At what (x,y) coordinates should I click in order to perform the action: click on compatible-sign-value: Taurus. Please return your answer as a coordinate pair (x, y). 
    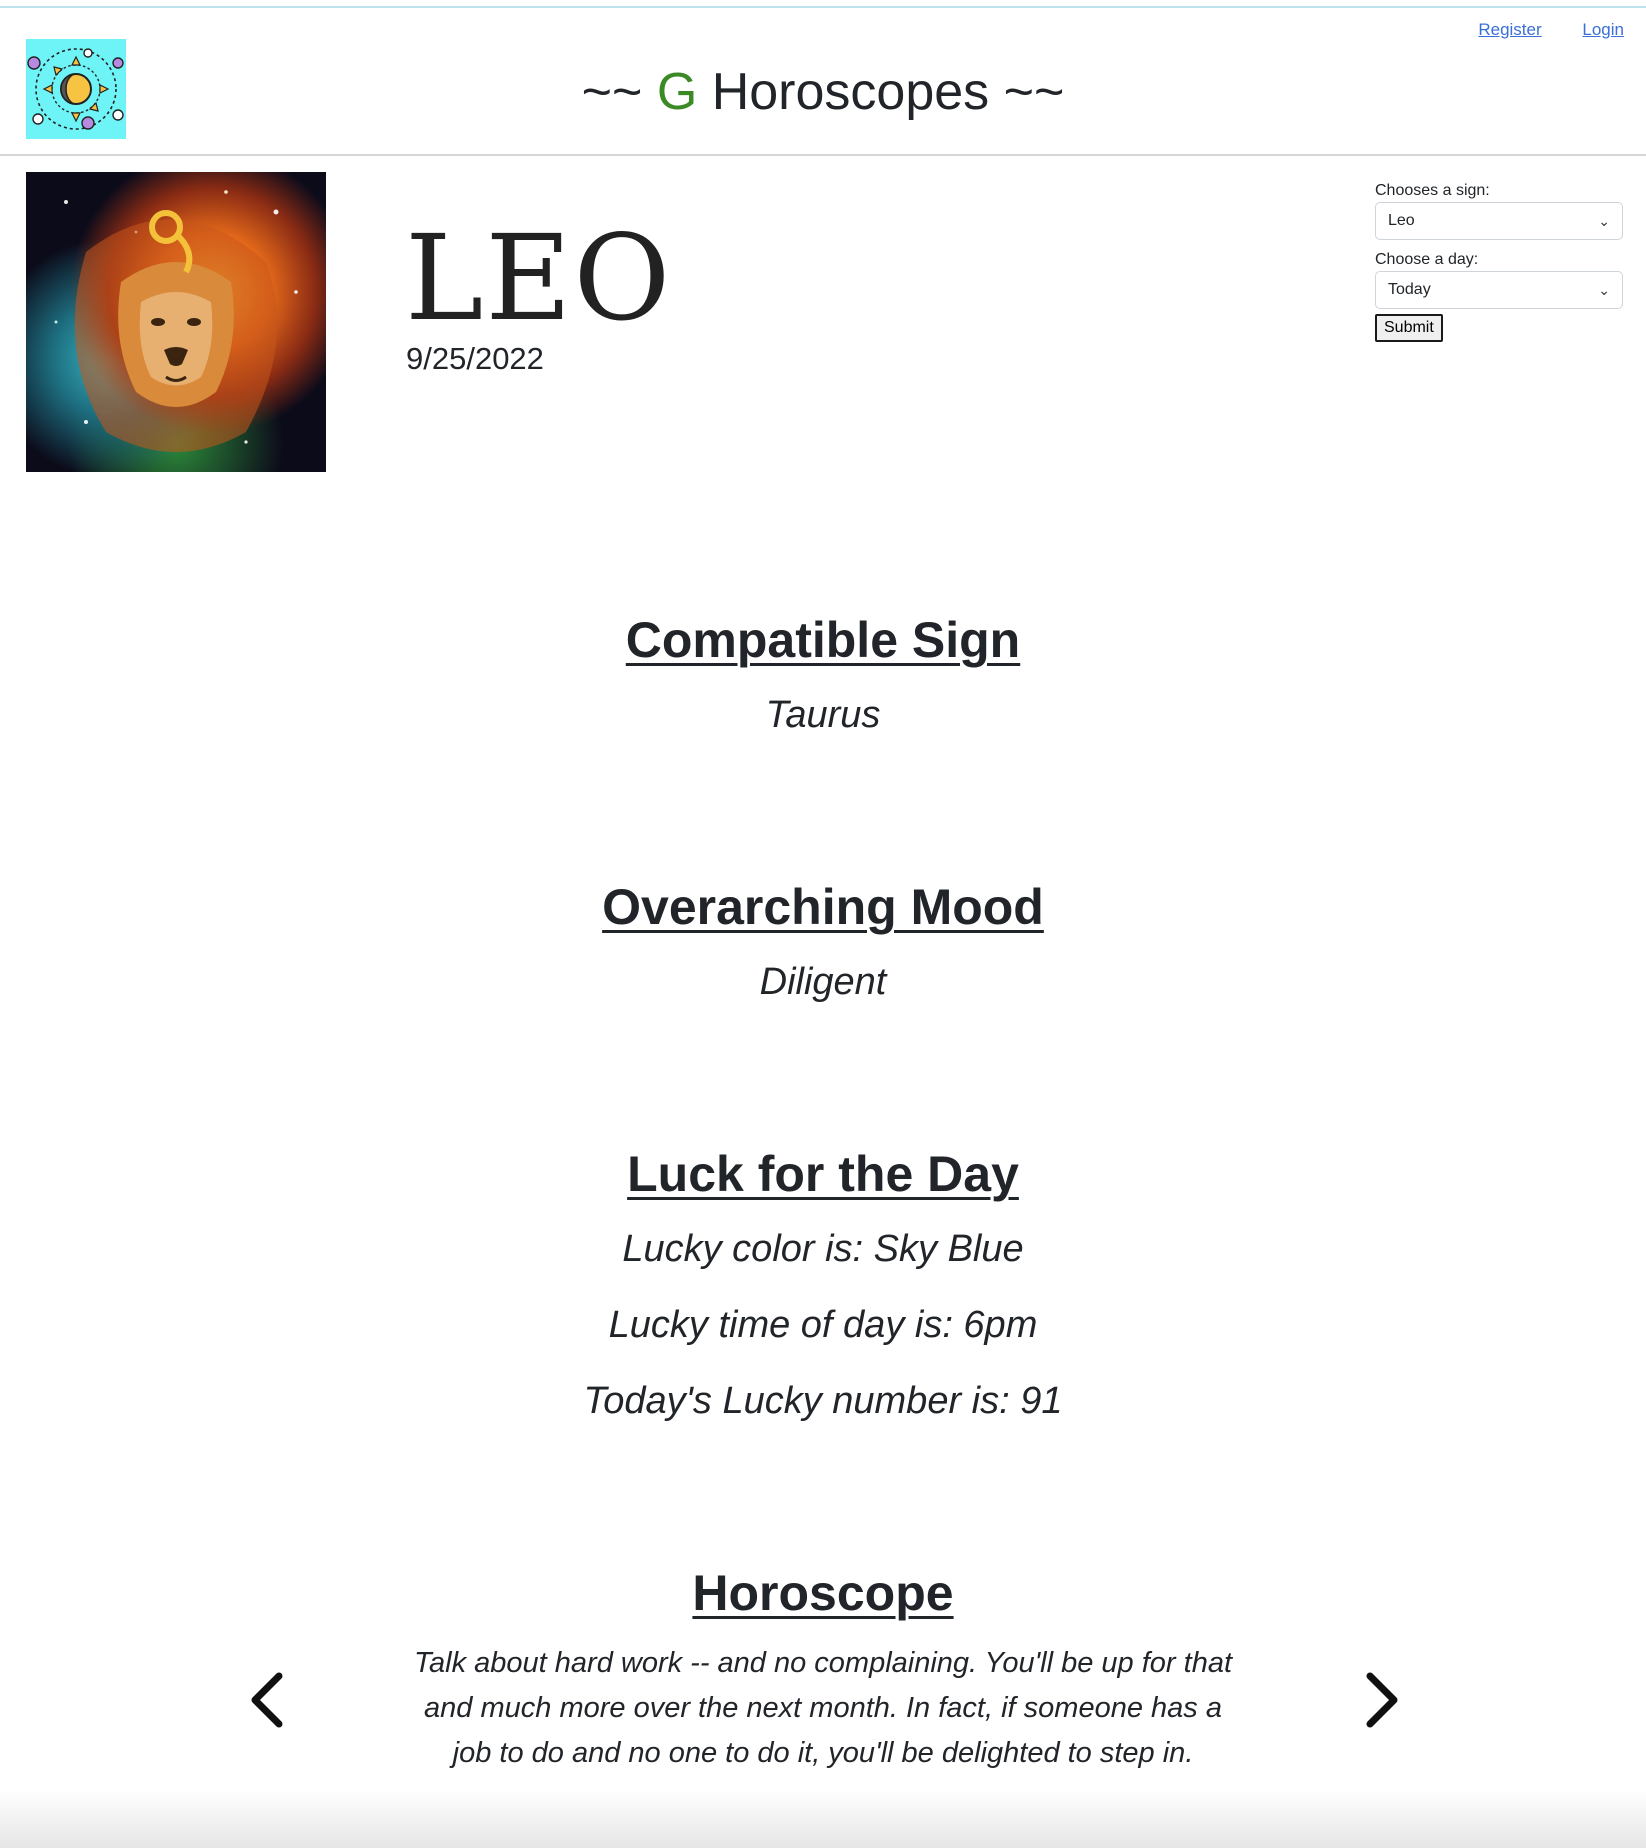
    Looking at the image, I should click on (823, 715).